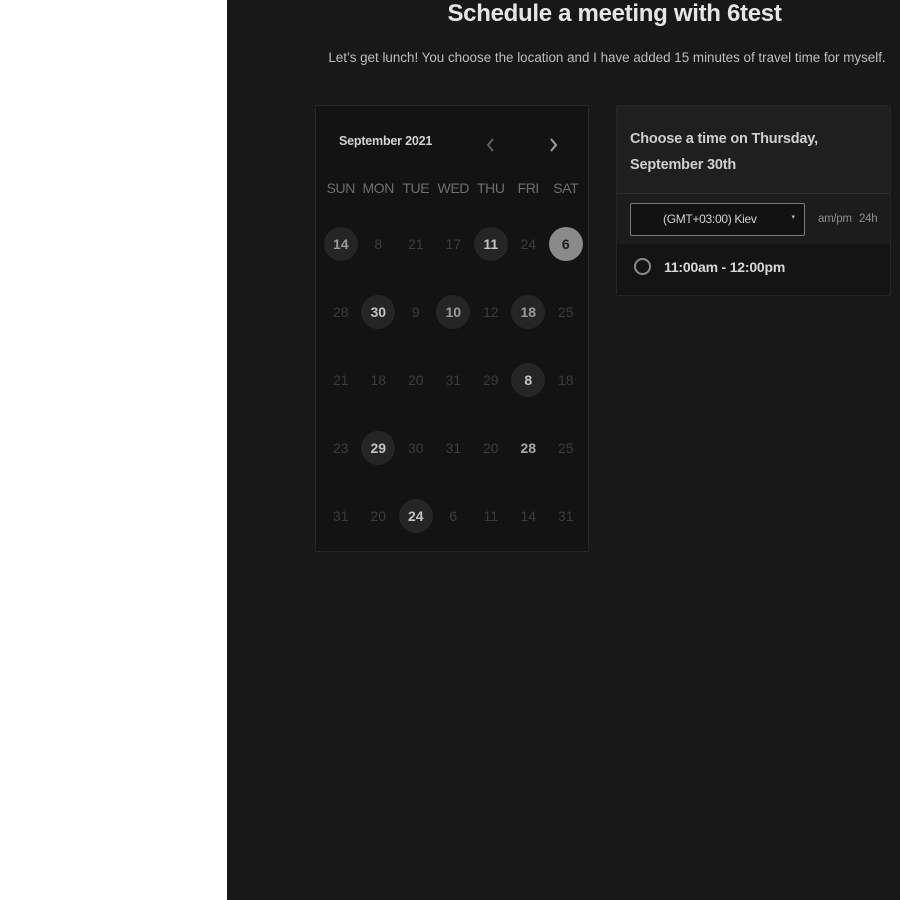 Image resolution: width=900 pixels, height=900 pixels. I want to click on calendar-day: 6, so click(453, 516).